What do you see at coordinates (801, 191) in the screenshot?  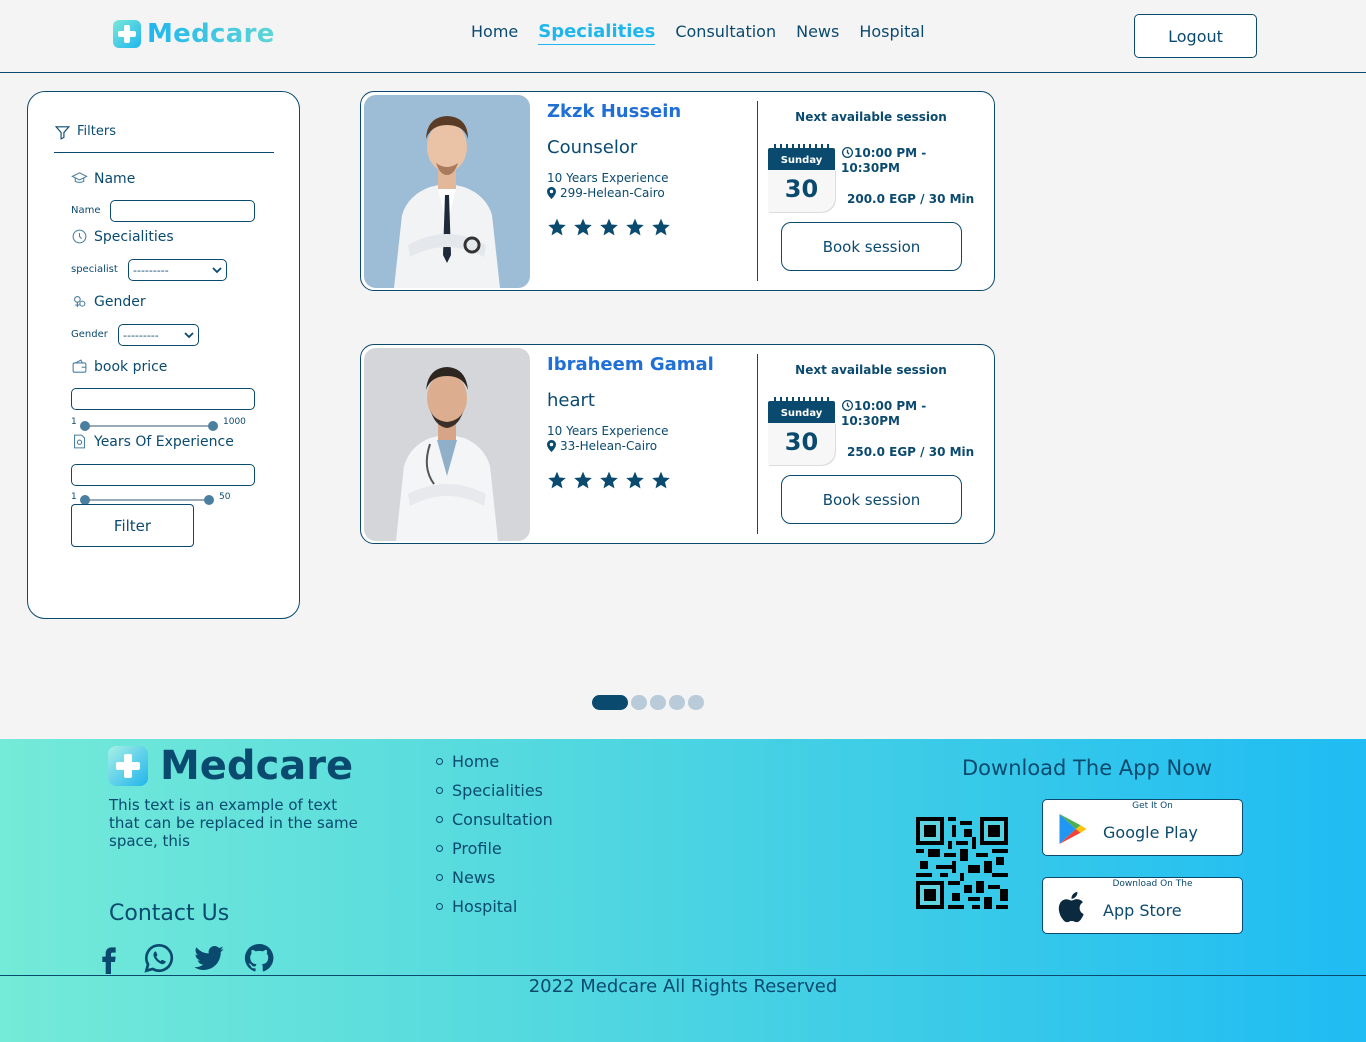 I see `session-date: 30` at bounding box center [801, 191].